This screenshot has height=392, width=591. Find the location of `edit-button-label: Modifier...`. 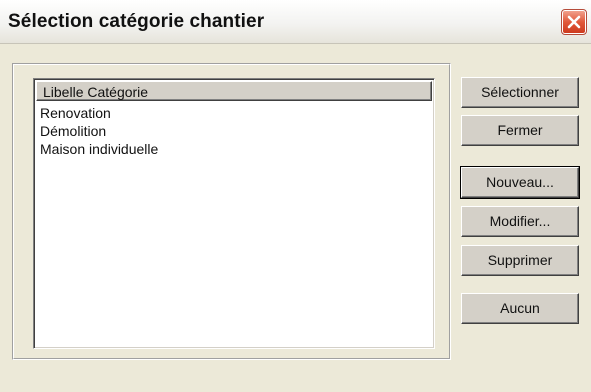

edit-button-label: Modifier... is located at coordinates (520, 221).